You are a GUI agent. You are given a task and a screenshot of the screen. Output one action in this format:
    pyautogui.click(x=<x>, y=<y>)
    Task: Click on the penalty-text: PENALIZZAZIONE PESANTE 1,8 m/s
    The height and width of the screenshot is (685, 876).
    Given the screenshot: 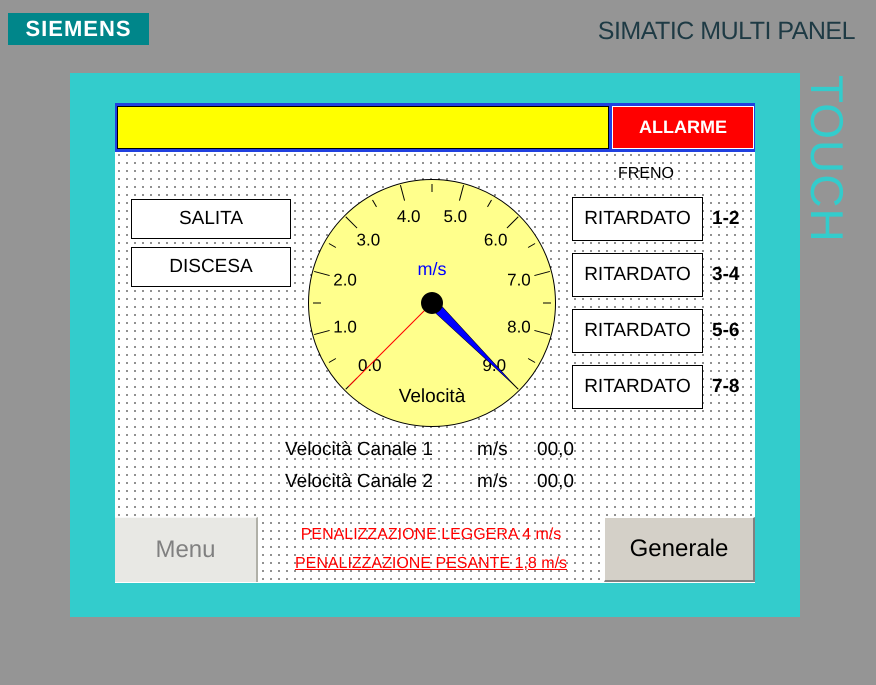 What is the action you would take?
    pyautogui.click(x=431, y=564)
    